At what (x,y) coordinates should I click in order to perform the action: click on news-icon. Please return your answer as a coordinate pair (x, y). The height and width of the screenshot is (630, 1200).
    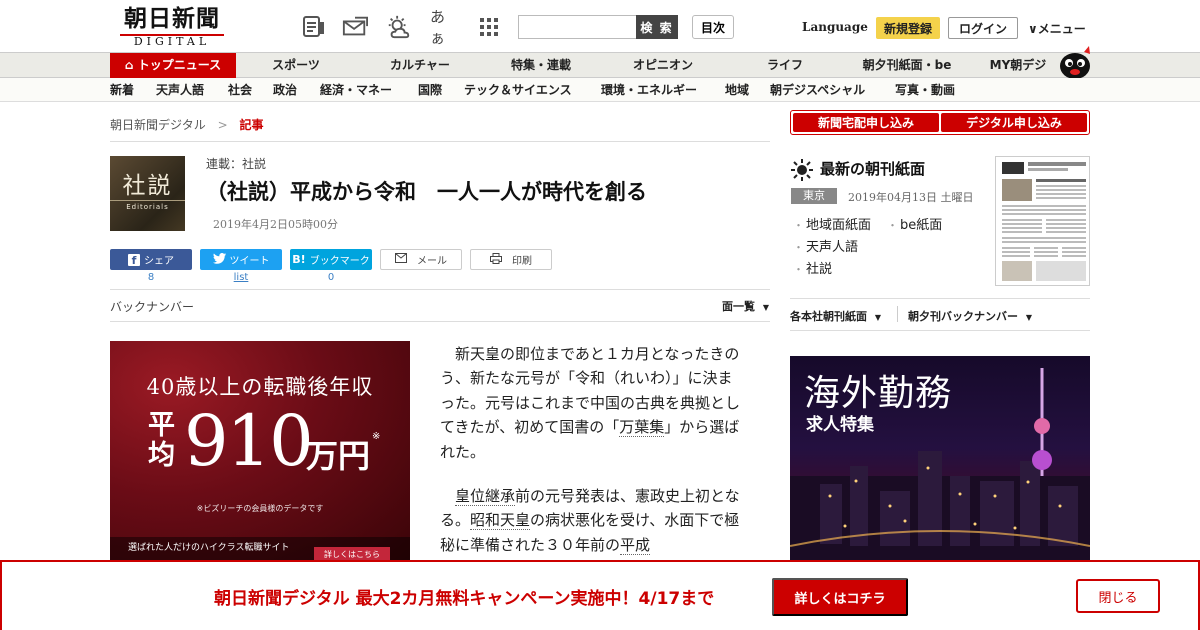
    Looking at the image, I should click on (314, 27).